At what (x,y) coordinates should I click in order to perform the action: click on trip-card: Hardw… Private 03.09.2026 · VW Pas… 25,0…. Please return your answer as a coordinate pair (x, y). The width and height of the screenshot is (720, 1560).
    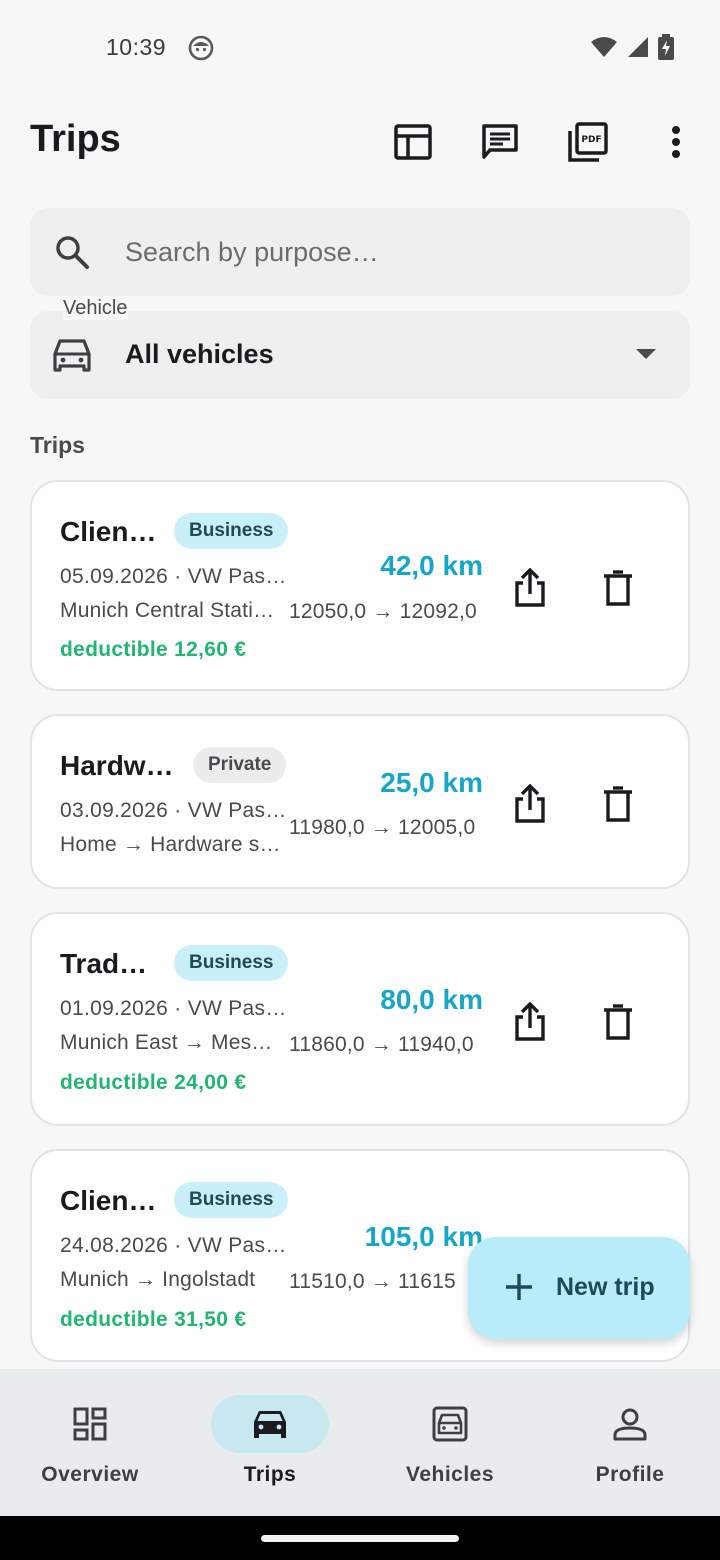
    Looking at the image, I should click on (360, 801).